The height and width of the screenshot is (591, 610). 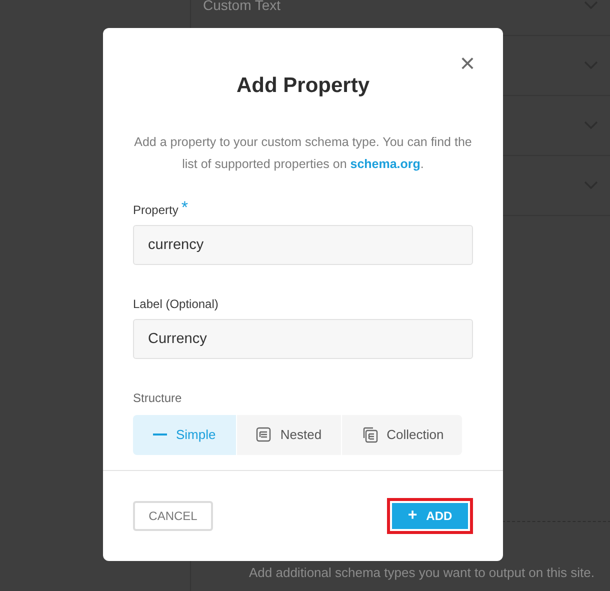 What do you see at coordinates (289, 434) in the screenshot?
I see `structure-option: Nested` at bounding box center [289, 434].